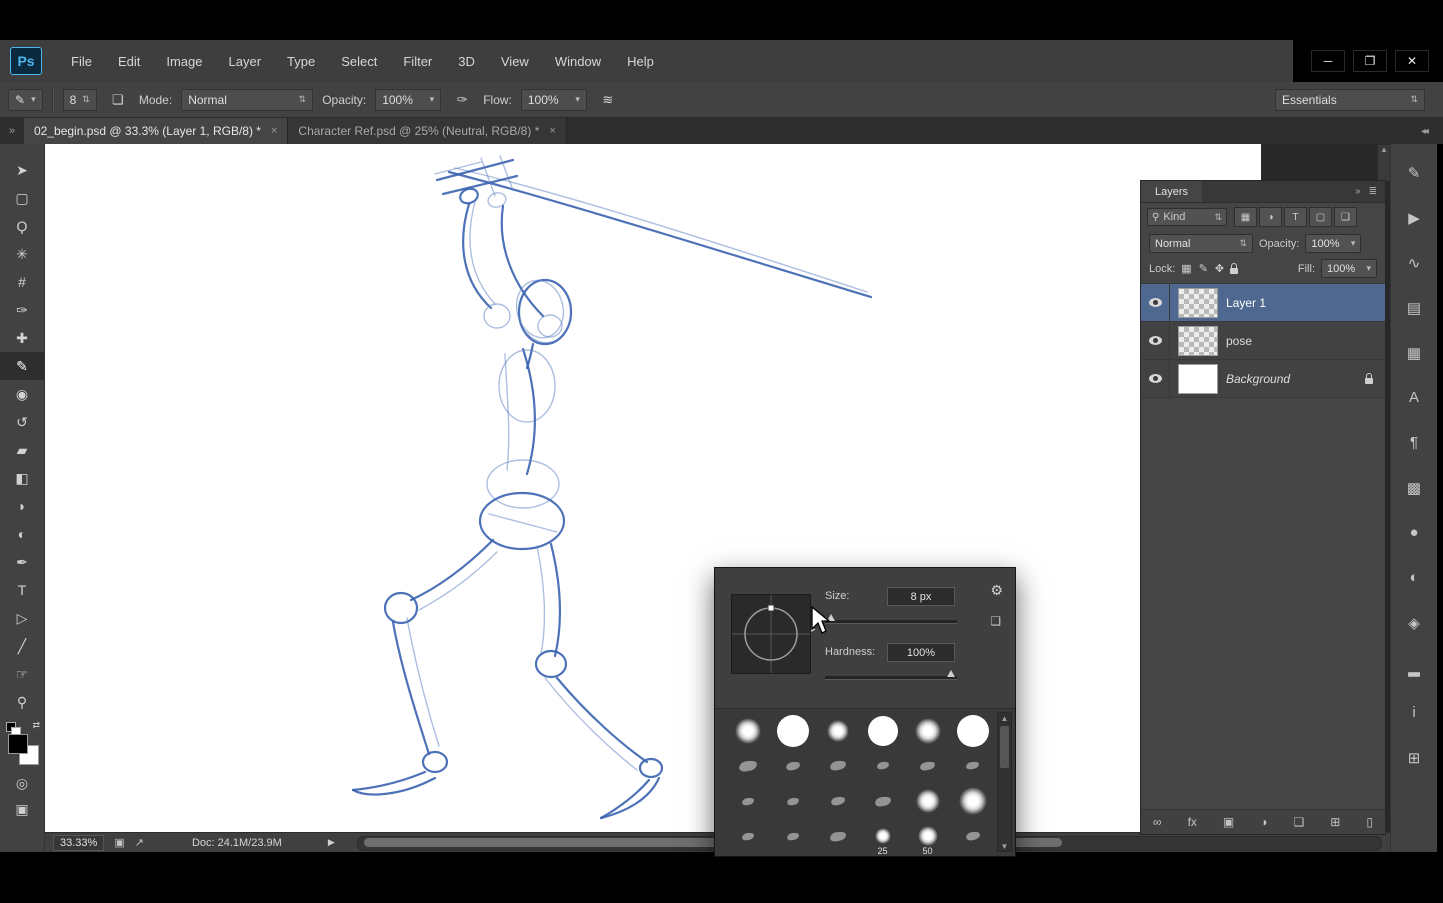 Image resolution: width=1443 pixels, height=903 pixels. Describe the element at coordinates (22, 646) in the screenshot. I see `tool-button: ╱` at that location.